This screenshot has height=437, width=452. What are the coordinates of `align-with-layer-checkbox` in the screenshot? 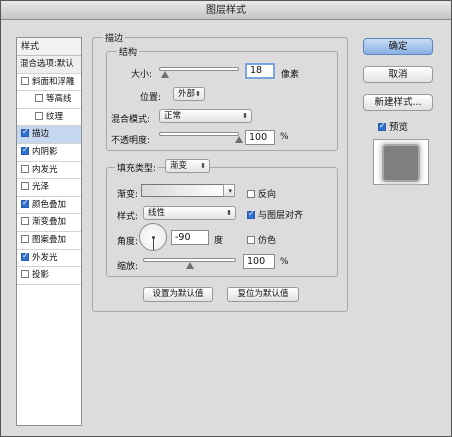 It's located at (251, 214).